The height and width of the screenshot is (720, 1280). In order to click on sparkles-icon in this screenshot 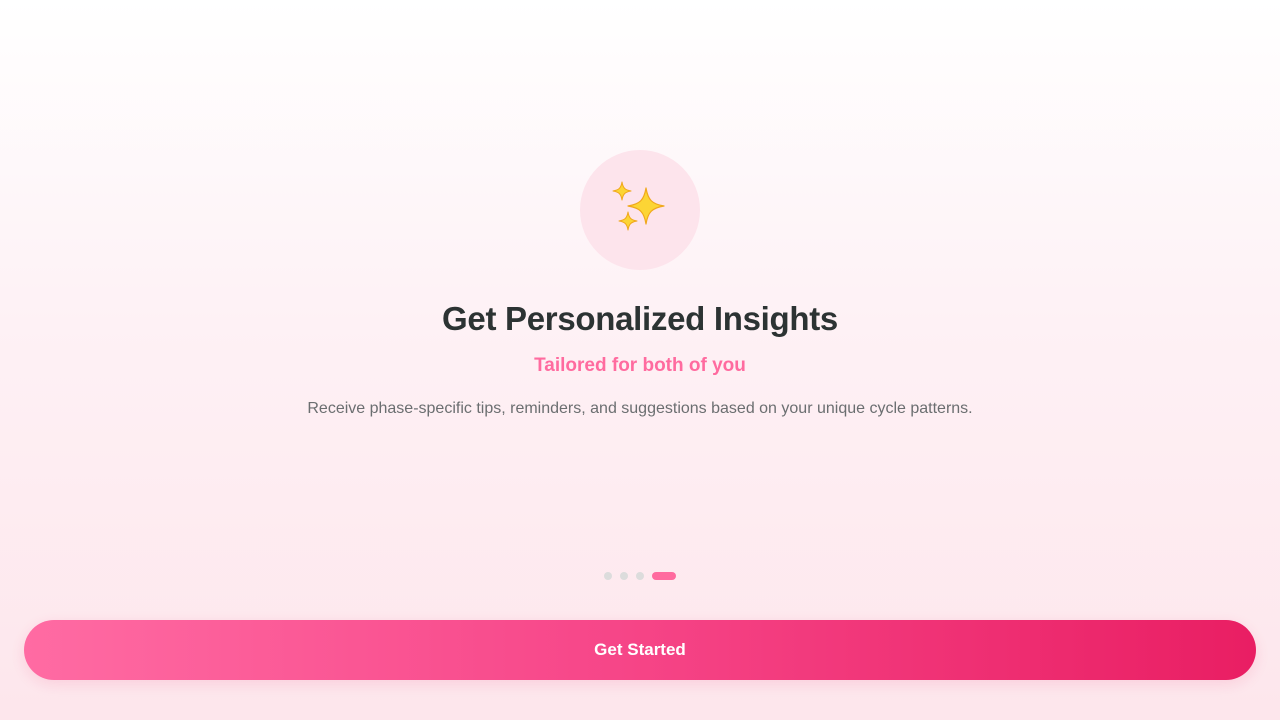, I will do `click(638, 206)`.